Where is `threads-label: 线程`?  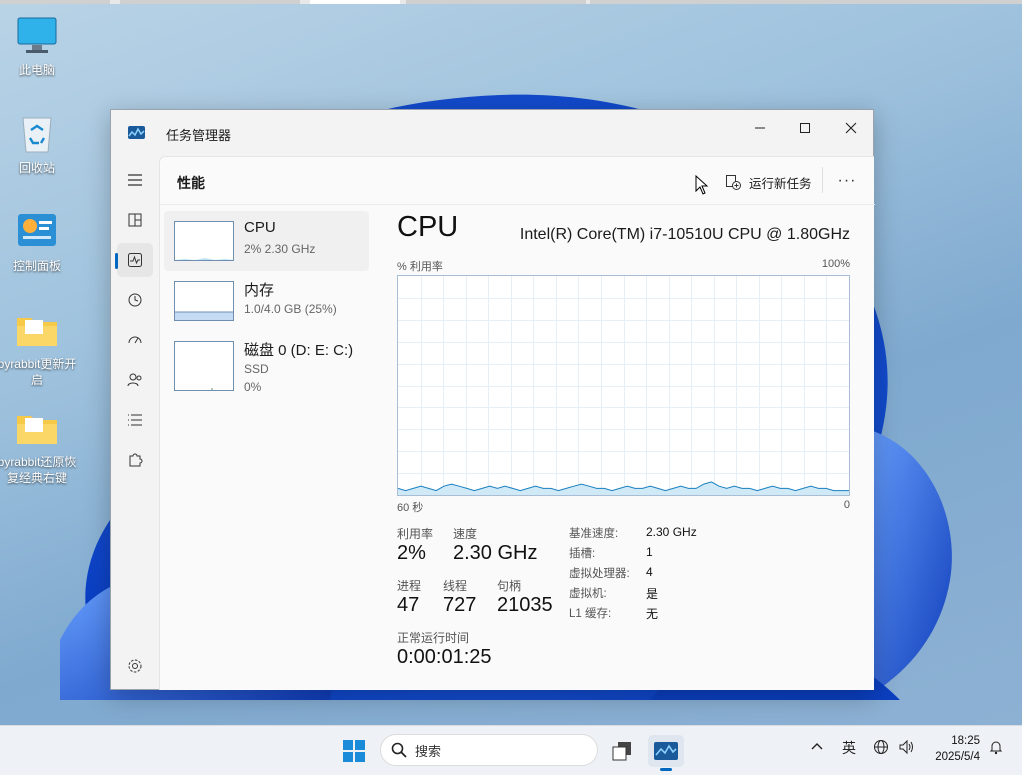 threads-label: 线程 is located at coordinates (455, 586).